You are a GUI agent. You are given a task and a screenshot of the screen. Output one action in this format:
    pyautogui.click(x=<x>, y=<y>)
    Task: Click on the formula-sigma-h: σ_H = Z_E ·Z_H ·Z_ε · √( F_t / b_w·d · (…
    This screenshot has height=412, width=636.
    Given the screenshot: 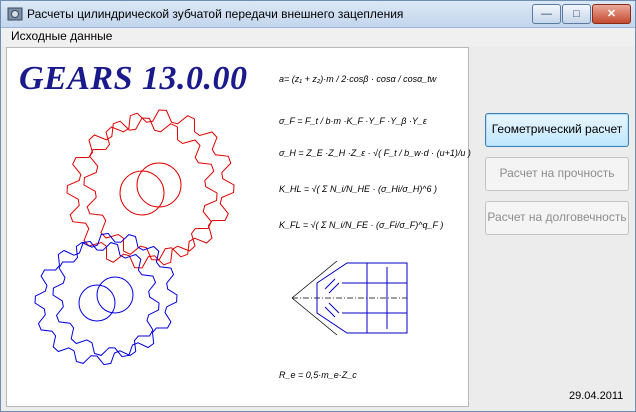 What is the action you would take?
    pyautogui.click(x=375, y=153)
    